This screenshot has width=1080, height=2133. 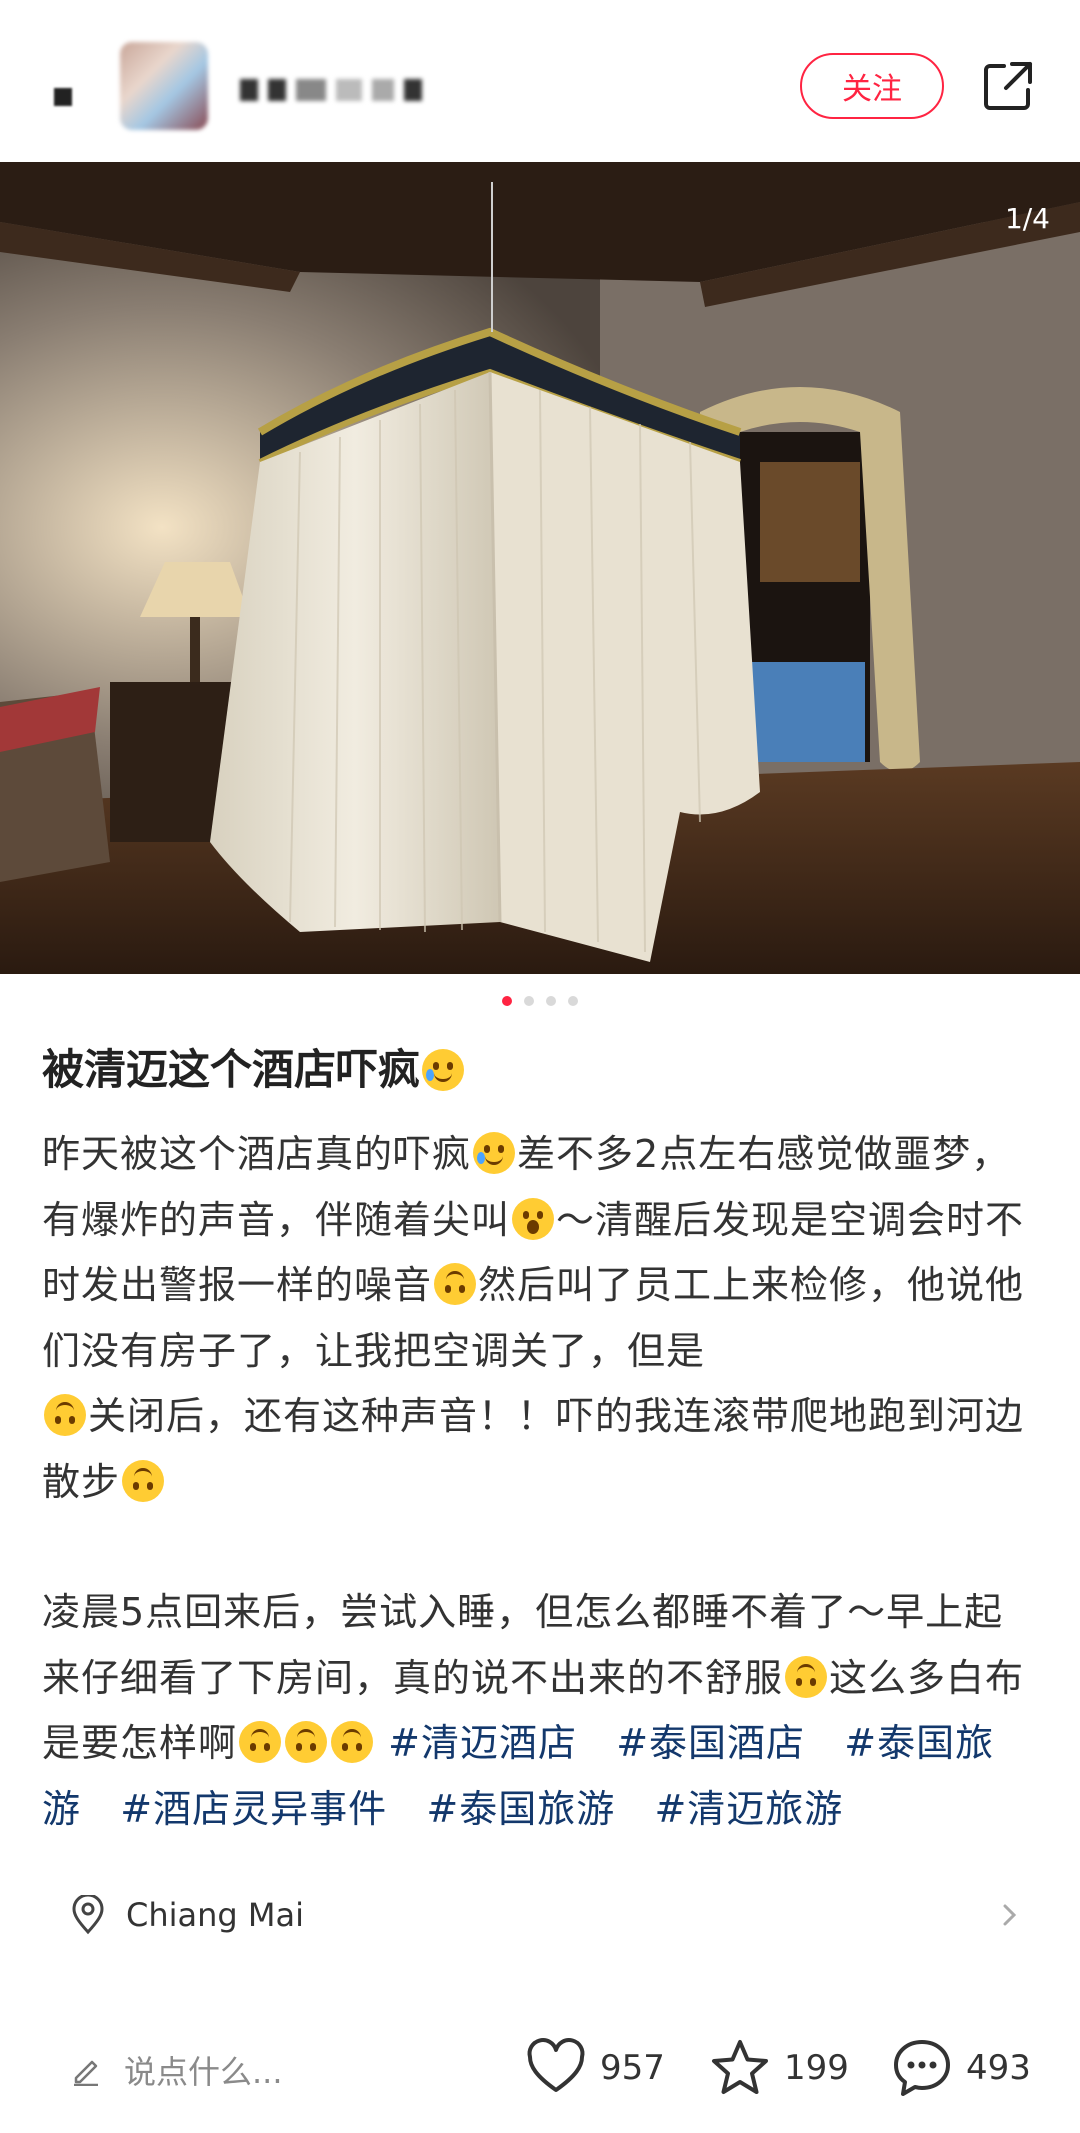 What do you see at coordinates (533, 1449) in the screenshot?
I see `body-text: 关闭后，还有这种声音！！吓的我连滚带爬地跑到河边散步` at bounding box center [533, 1449].